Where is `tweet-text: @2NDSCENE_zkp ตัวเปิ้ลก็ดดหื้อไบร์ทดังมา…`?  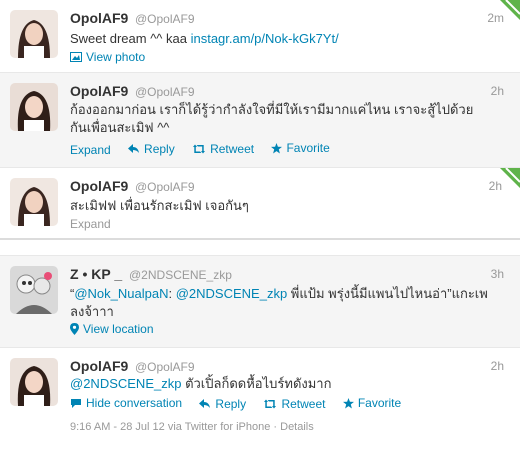
tweet-text: @2NDSCENE_zkp ตัวเปิ้ลก็ดดหื้อไบร์ทดังมา… is located at coordinates (280, 384).